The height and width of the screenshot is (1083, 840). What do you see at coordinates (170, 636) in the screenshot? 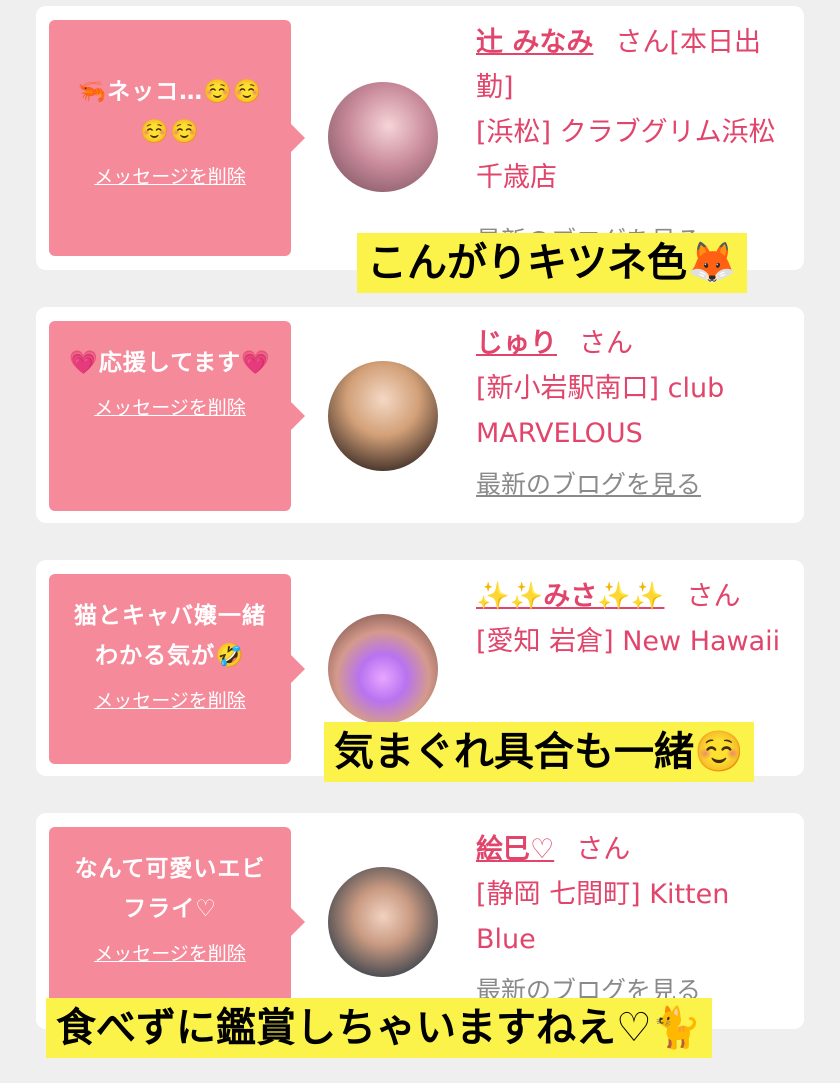
I see `message-text: 猫とキャバ嬢一緒わかる気が🤣` at bounding box center [170, 636].